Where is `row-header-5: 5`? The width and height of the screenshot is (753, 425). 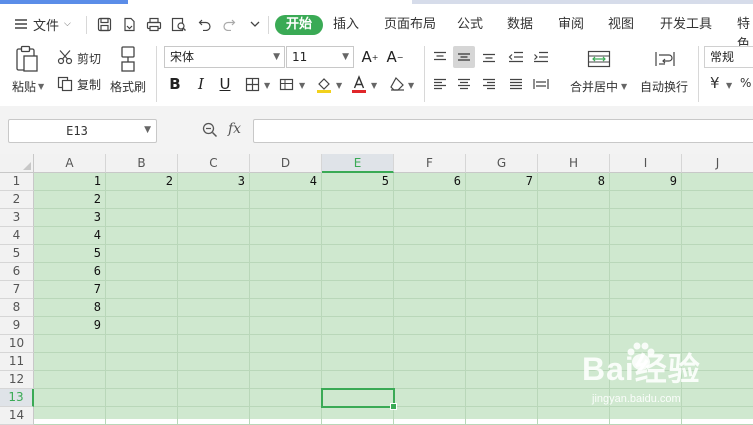 row-header-5: 5 is located at coordinates (17, 254).